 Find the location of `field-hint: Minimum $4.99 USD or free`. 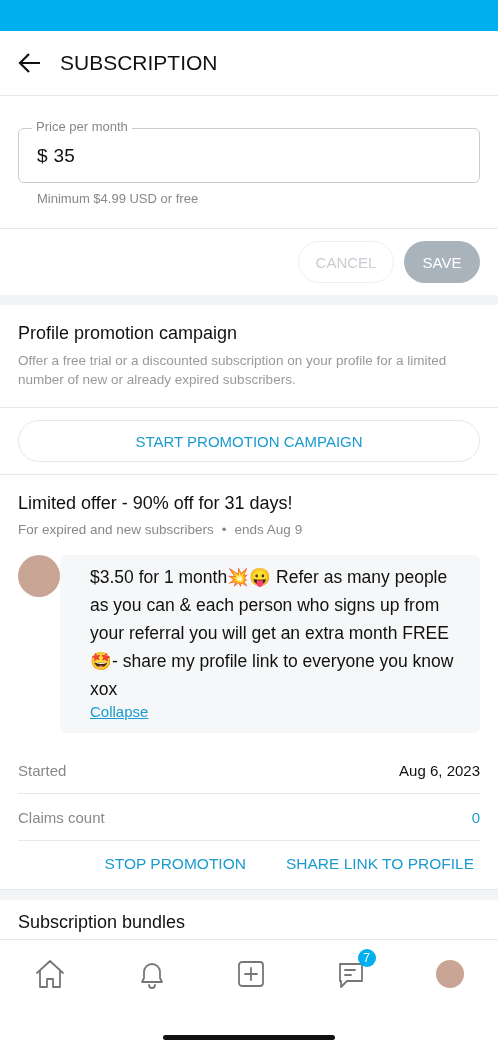

field-hint: Minimum $4.99 USD or free is located at coordinates (118, 199).